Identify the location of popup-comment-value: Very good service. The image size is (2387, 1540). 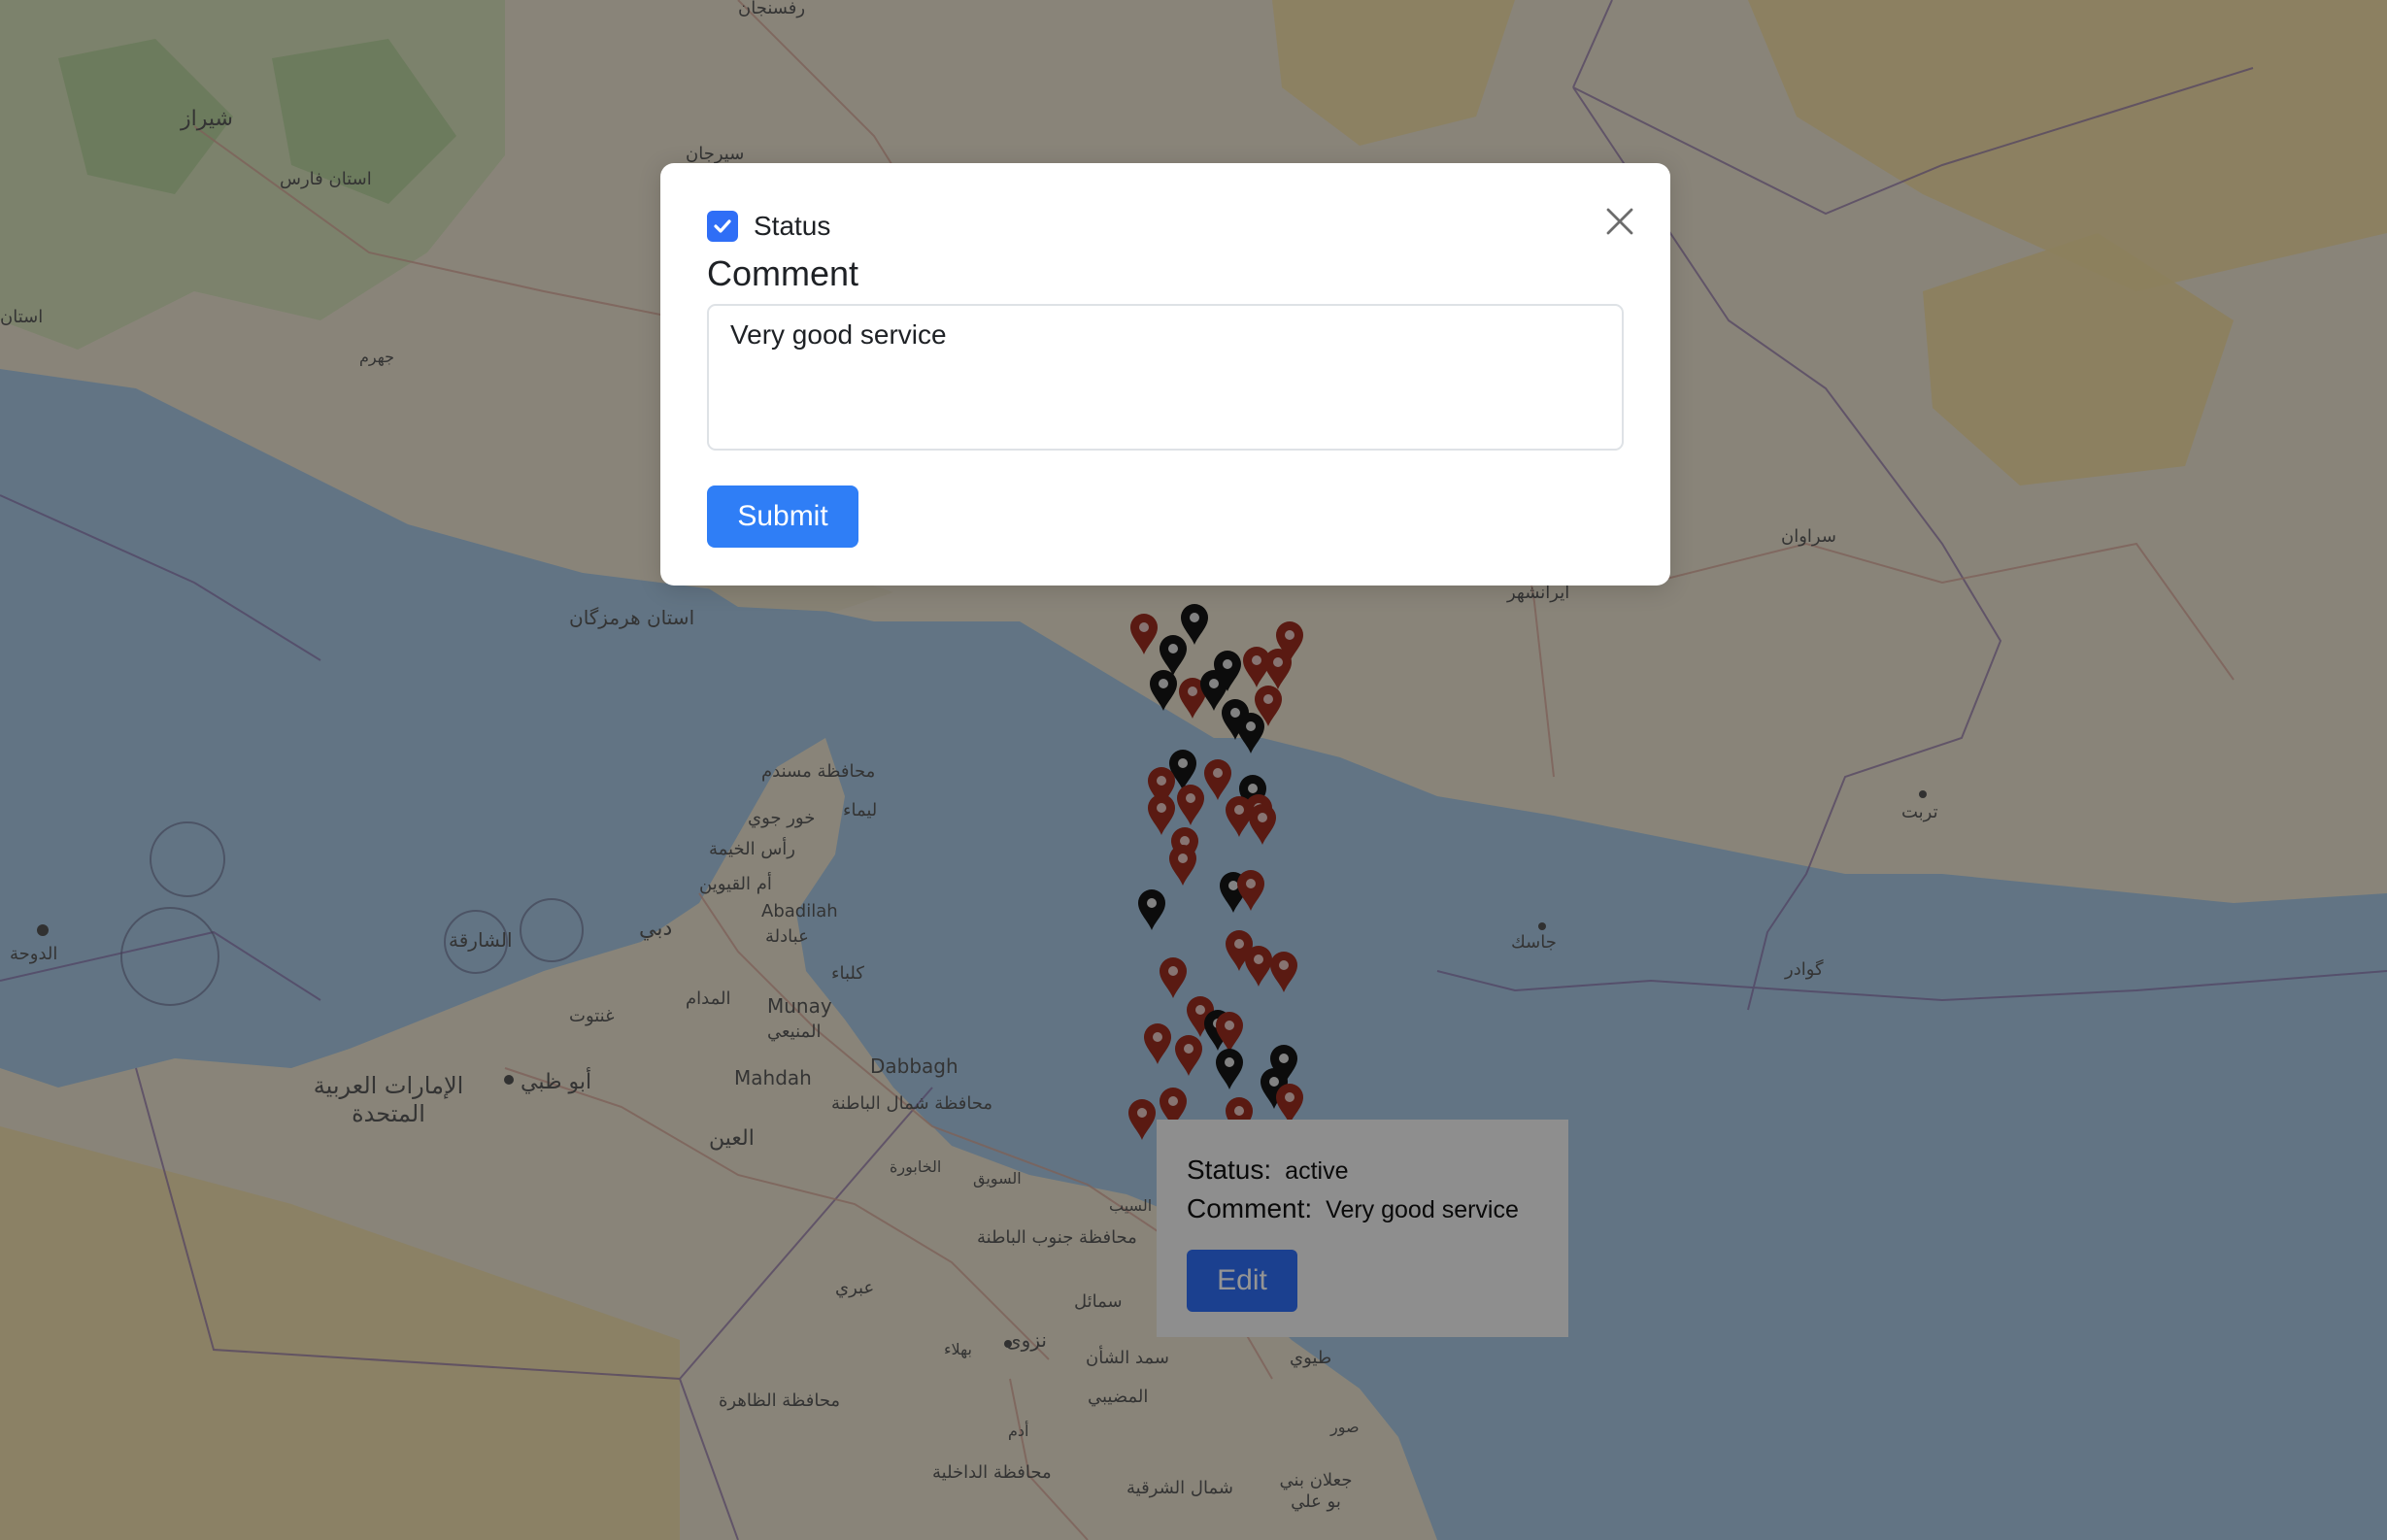
(1422, 1209).